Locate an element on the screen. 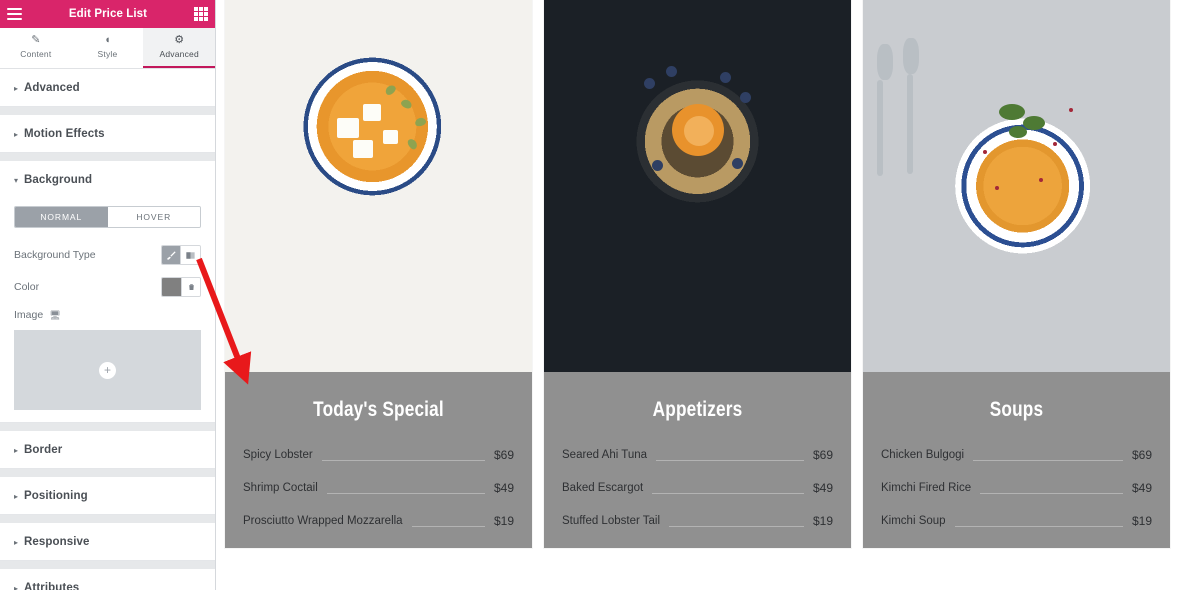 The height and width of the screenshot is (590, 1200). section-attributes: ▸ Attributes is located at coordinates (107, 579).